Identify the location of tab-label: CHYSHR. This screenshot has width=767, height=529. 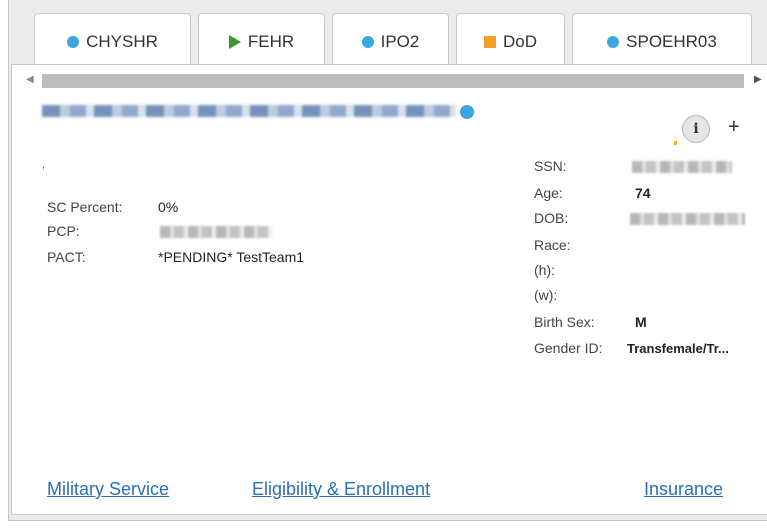
(122, 41).